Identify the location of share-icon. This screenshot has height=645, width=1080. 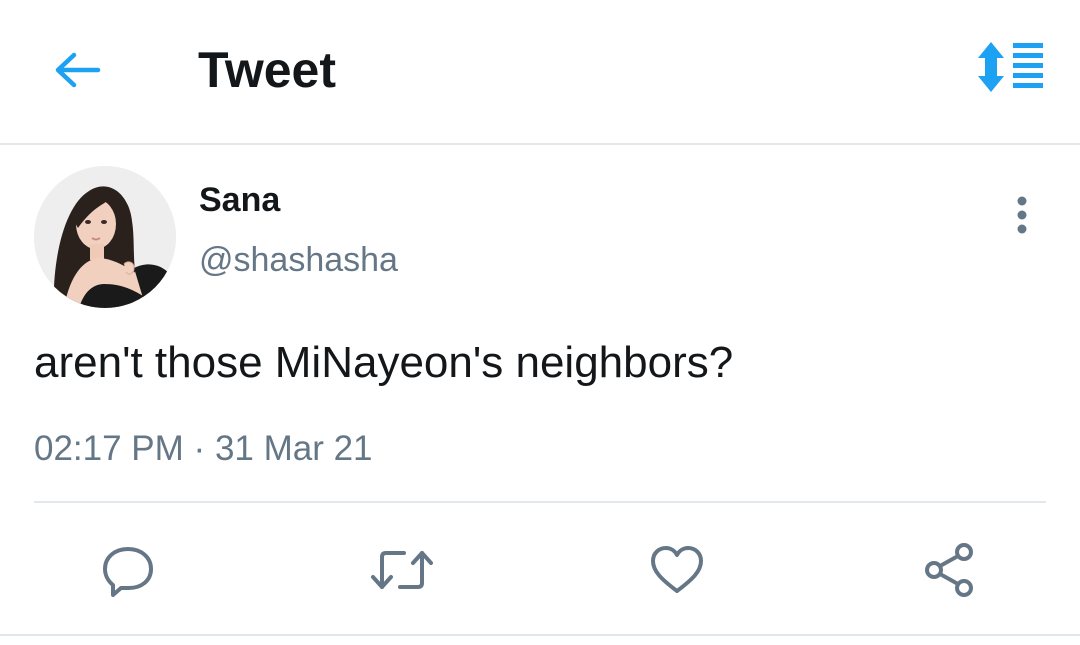
(949, 570).